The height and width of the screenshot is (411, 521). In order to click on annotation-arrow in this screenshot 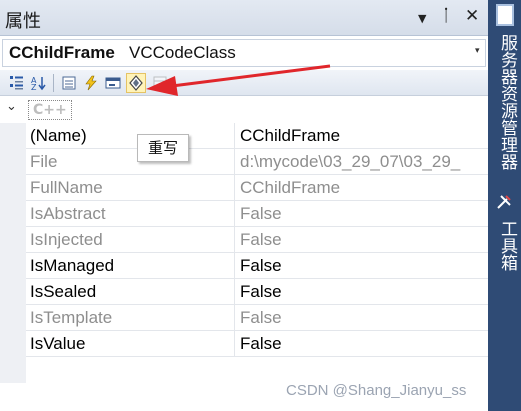, I will do `click(238, 80)`.